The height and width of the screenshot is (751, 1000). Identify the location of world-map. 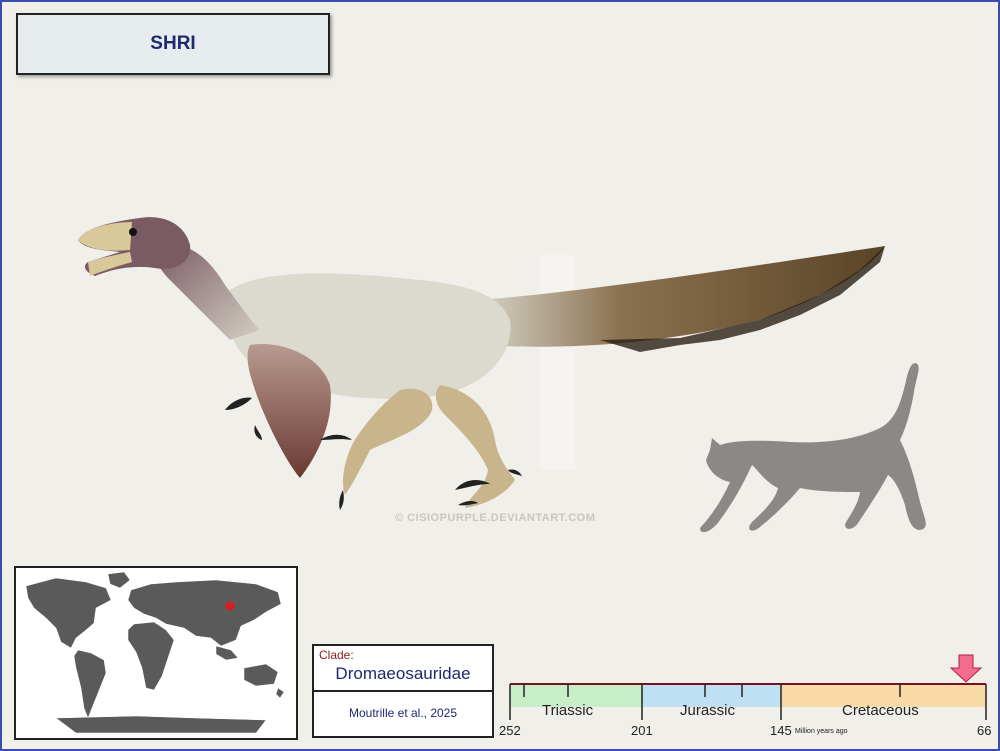
(156, 653).